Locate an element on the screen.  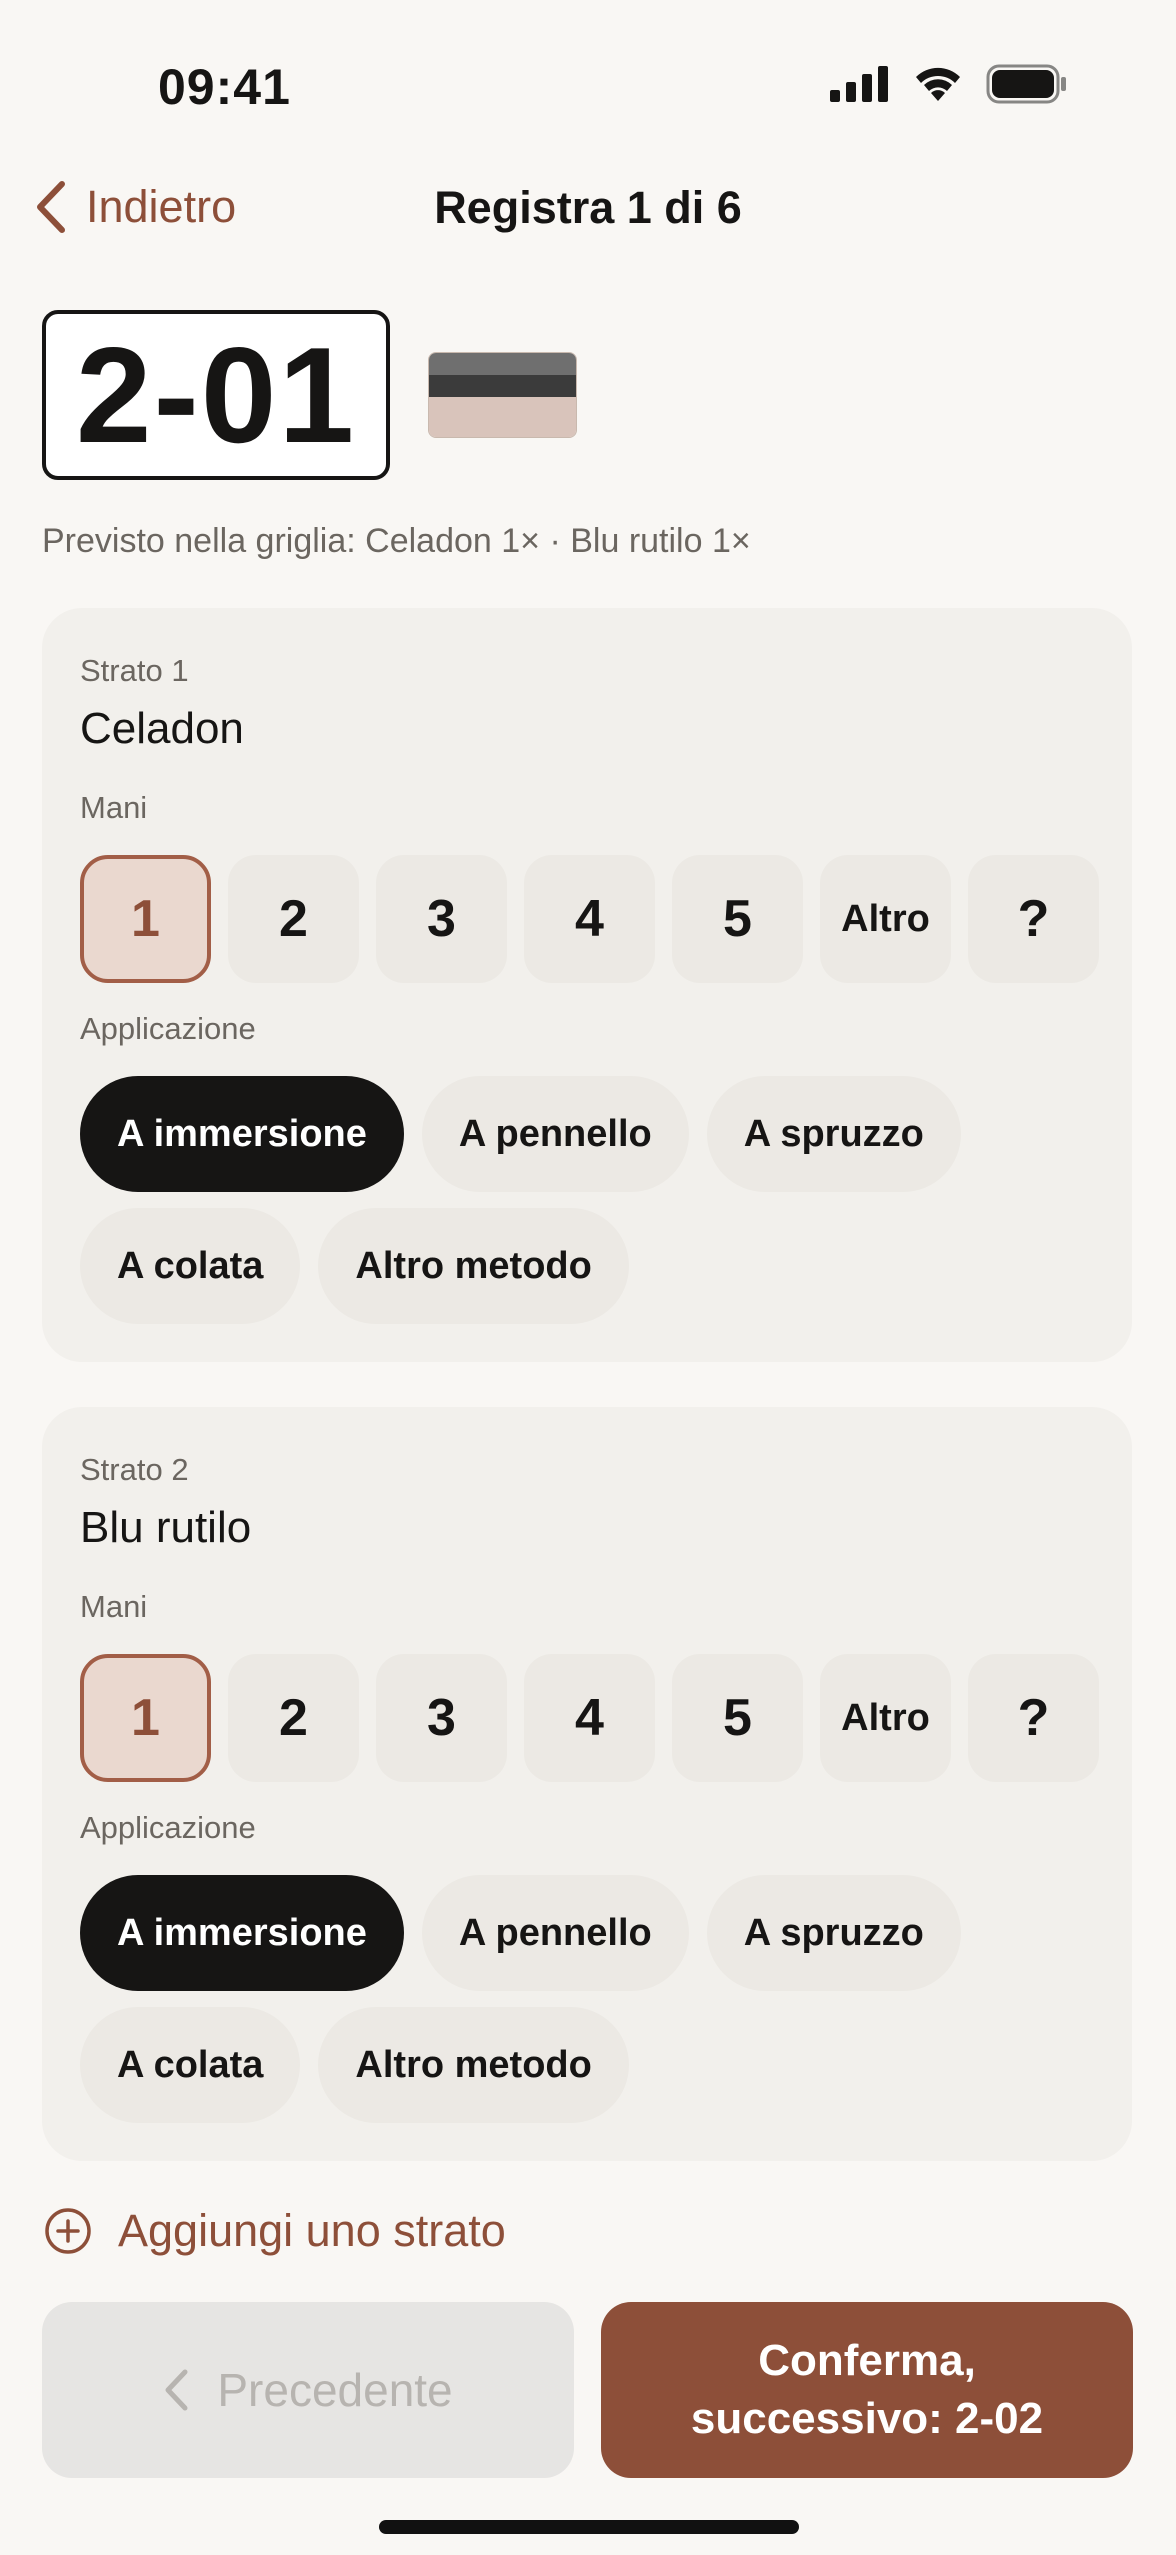
nav-bar: Indietro Registra 1 di 6 is located at coordinates (588, 210).